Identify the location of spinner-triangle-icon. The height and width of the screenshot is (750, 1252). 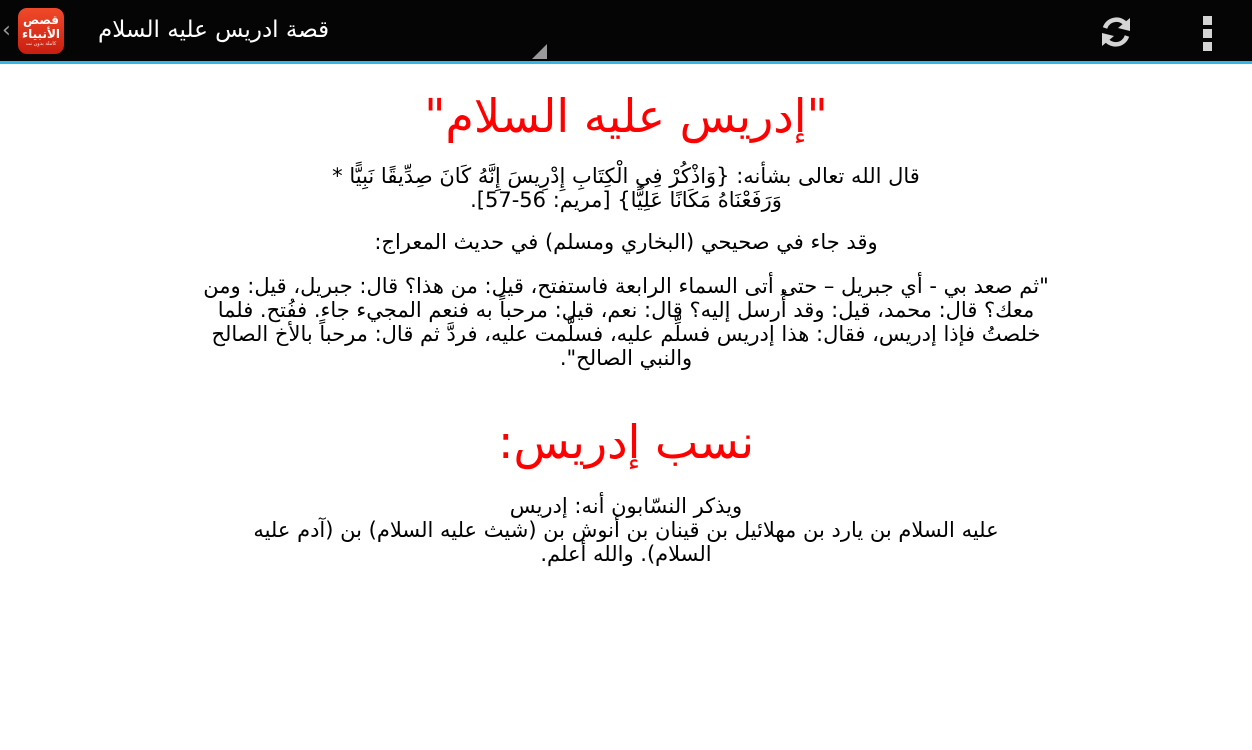
(539, 51).